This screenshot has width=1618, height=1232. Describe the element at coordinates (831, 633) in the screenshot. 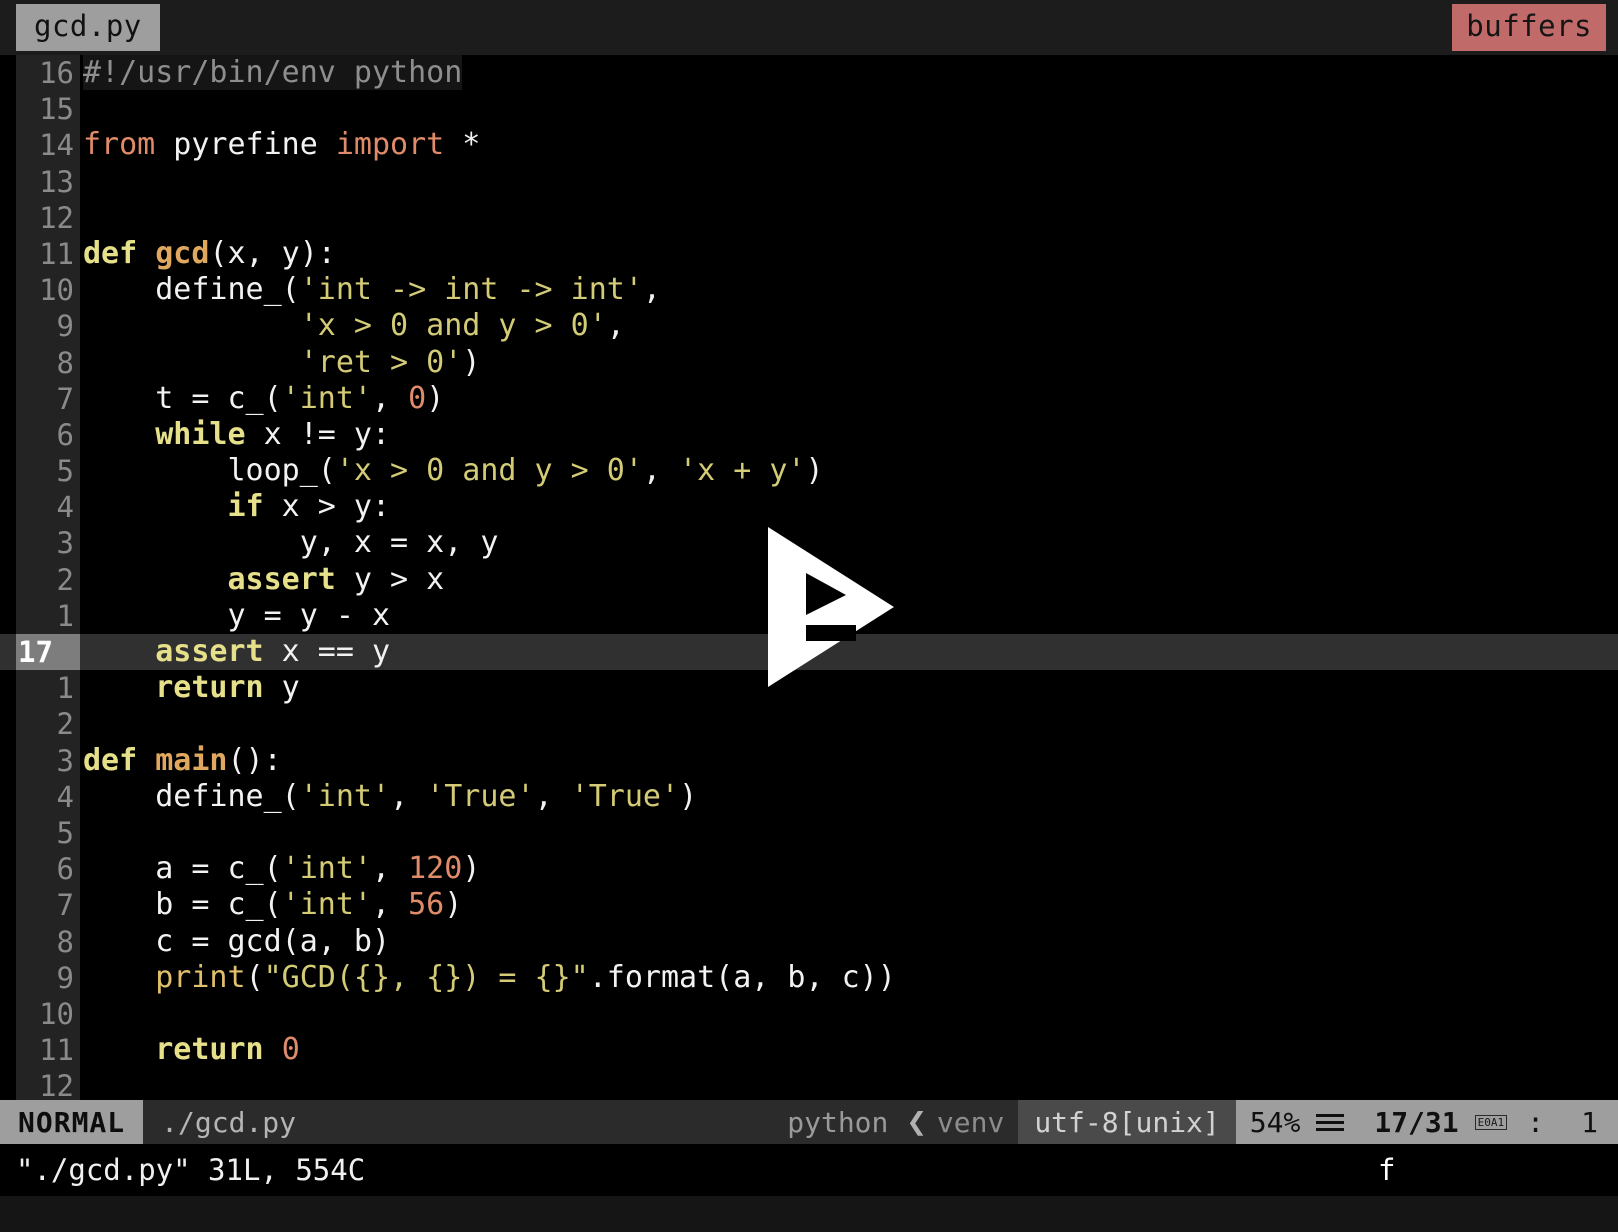

I see `play-inner-bar-icon` at that location.